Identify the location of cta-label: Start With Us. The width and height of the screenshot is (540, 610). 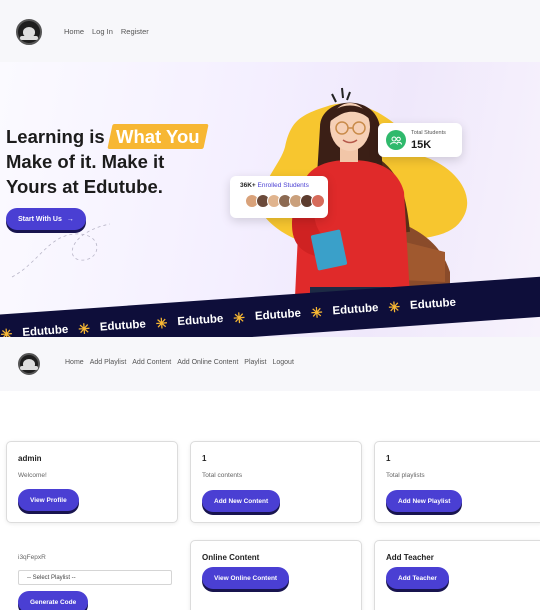
(40, 219).